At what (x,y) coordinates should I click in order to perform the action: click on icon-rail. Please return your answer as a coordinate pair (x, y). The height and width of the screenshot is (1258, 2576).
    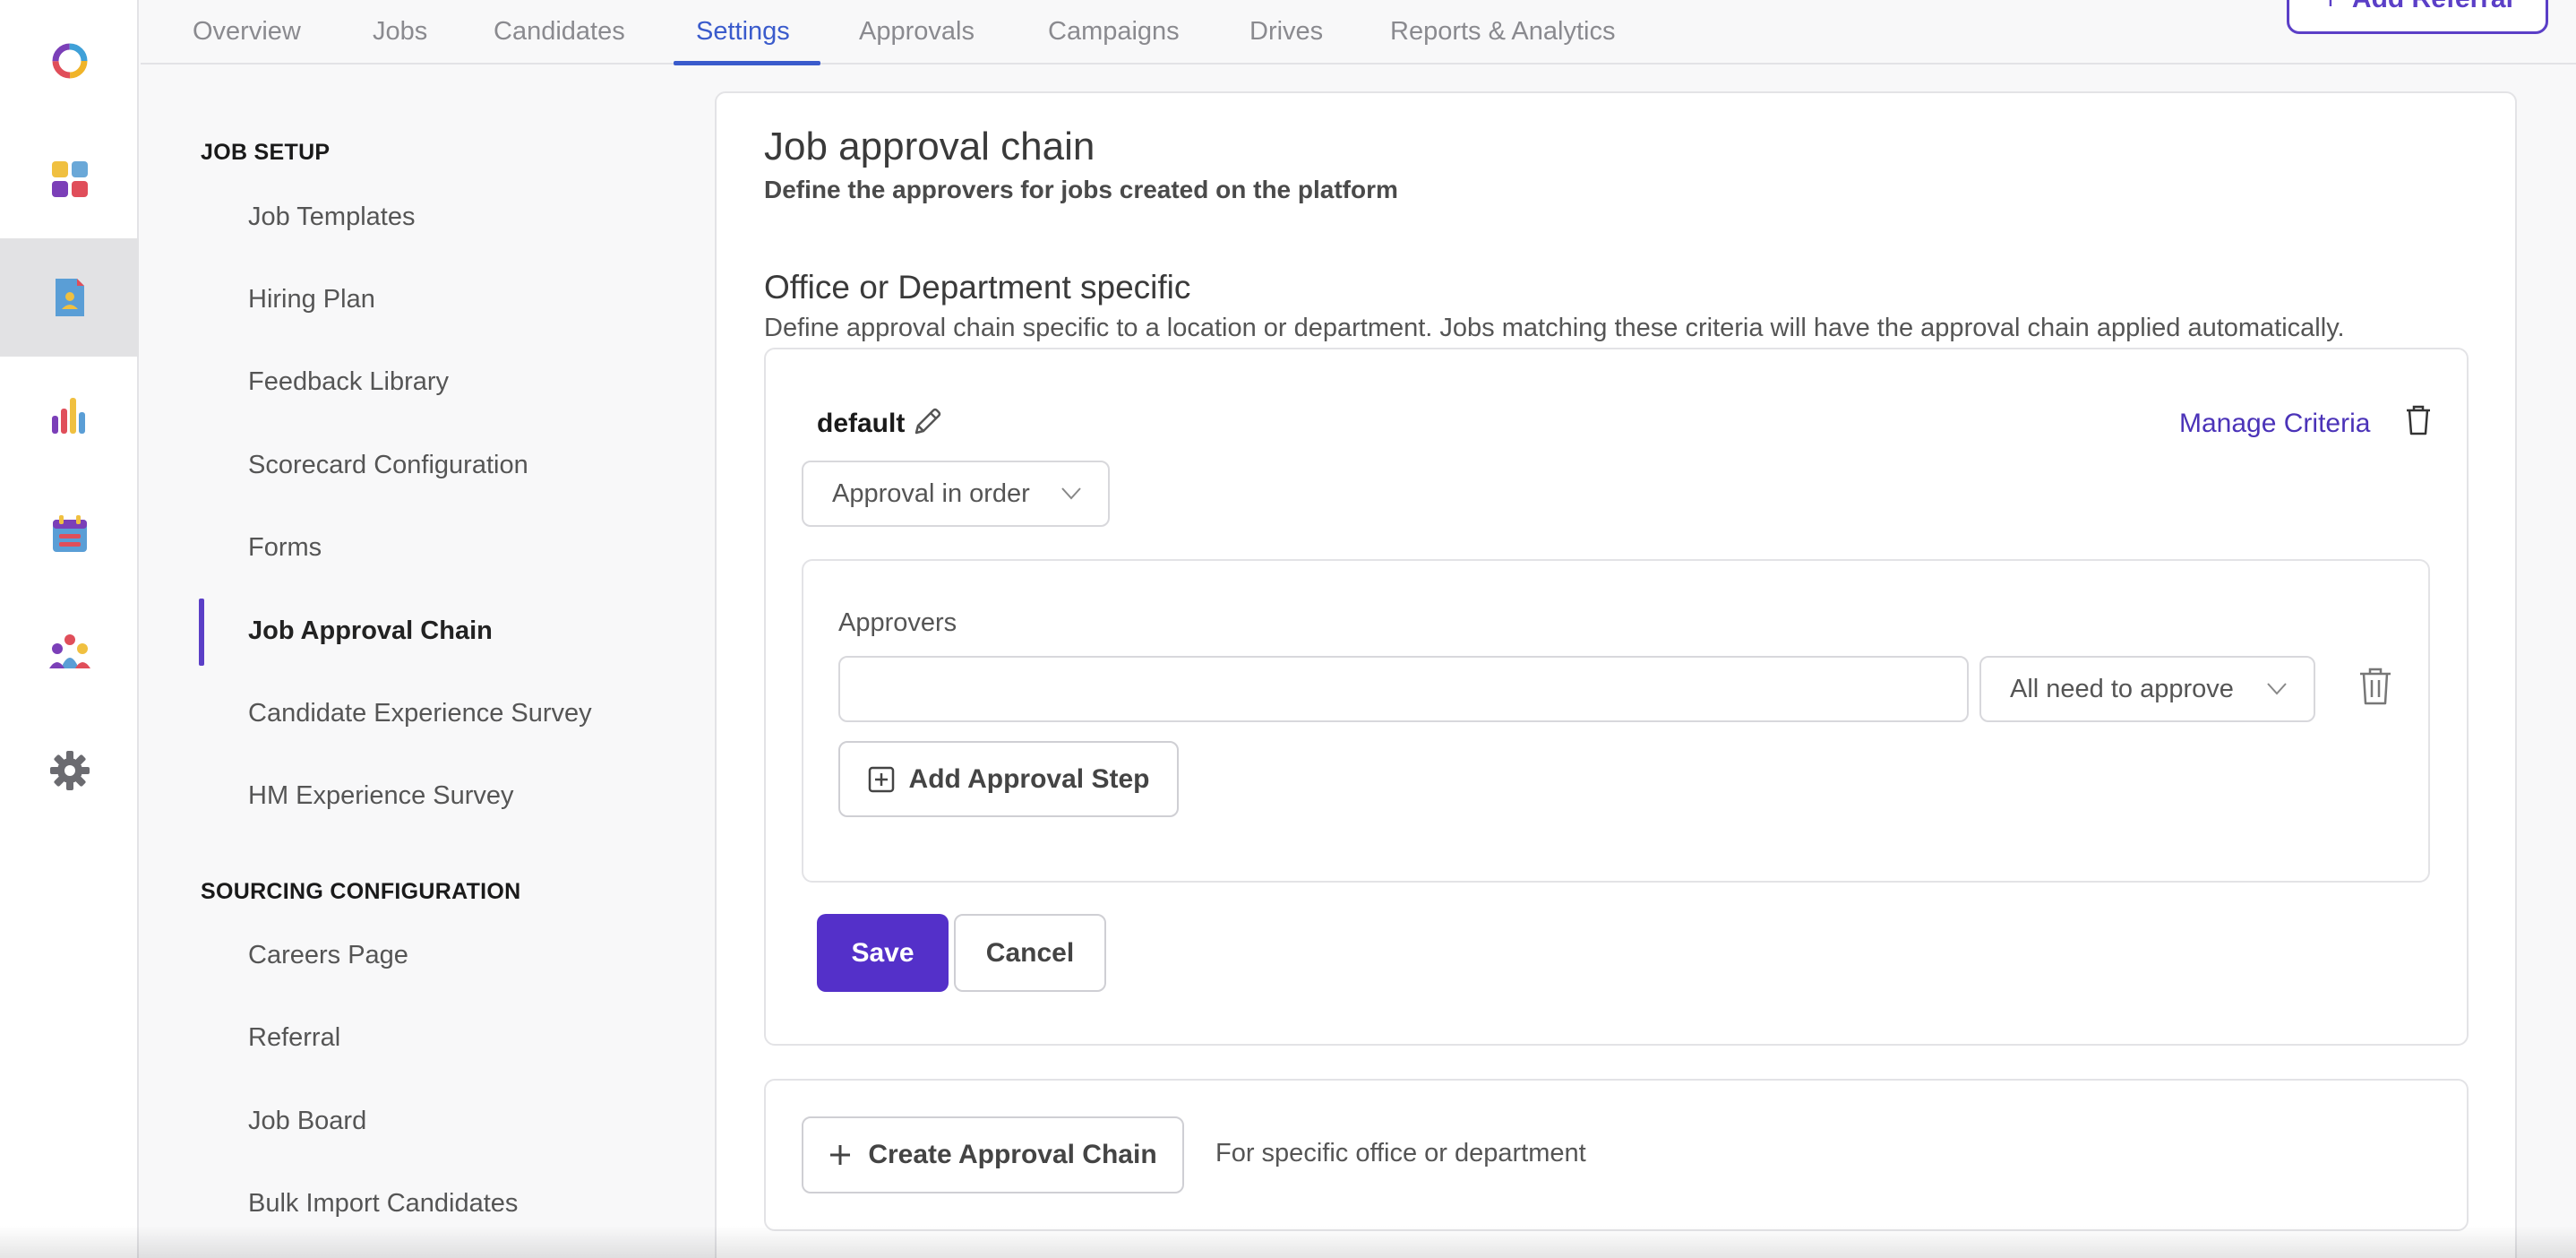
    Looking at the image, I should click on (69, 629).